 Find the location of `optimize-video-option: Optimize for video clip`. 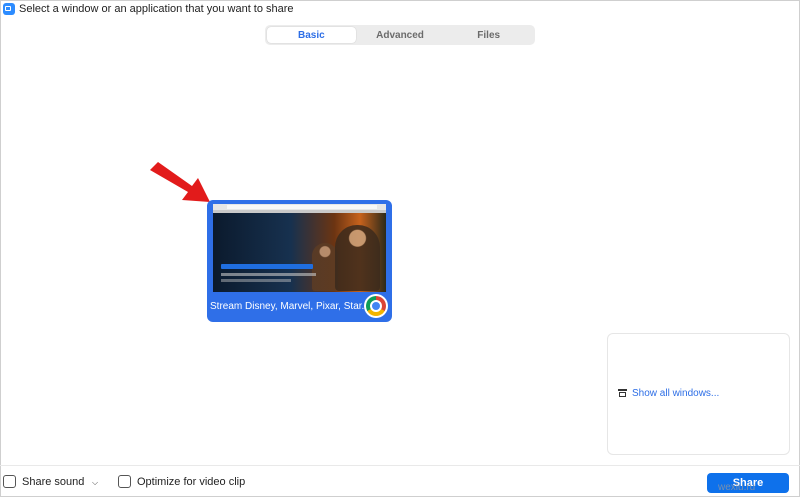

optimize-video-option: Optimize for video clip is located at coordinates (181, 481).